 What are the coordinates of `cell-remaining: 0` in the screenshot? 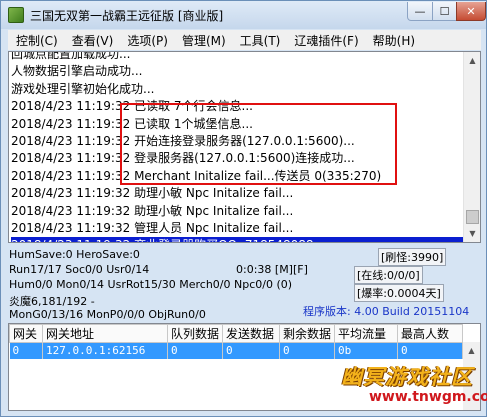 It's located at (307, 350).